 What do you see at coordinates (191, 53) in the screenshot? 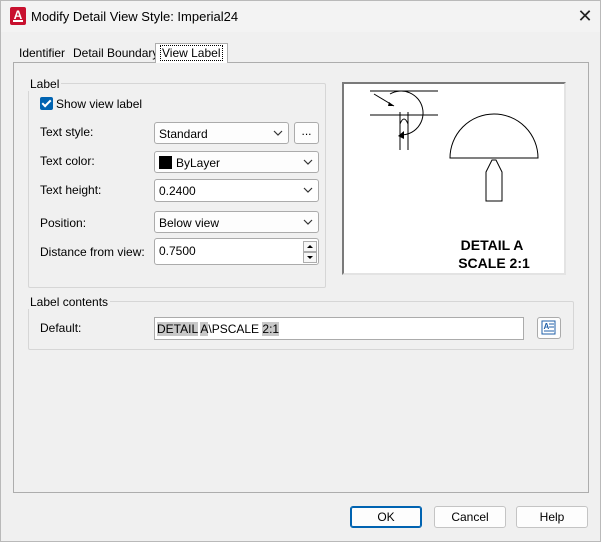
I see `tab-view-label: View Label` at bounding box center [191, 53].